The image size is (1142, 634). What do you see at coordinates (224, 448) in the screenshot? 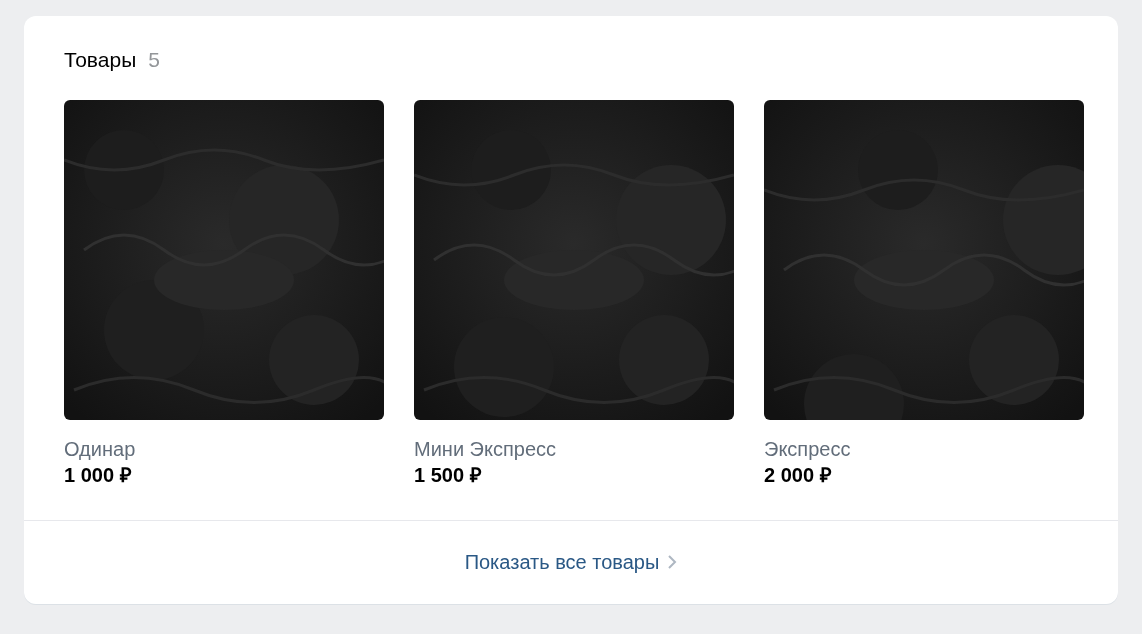
I see `product-name: Одинар` at bounding box center [224, 448].